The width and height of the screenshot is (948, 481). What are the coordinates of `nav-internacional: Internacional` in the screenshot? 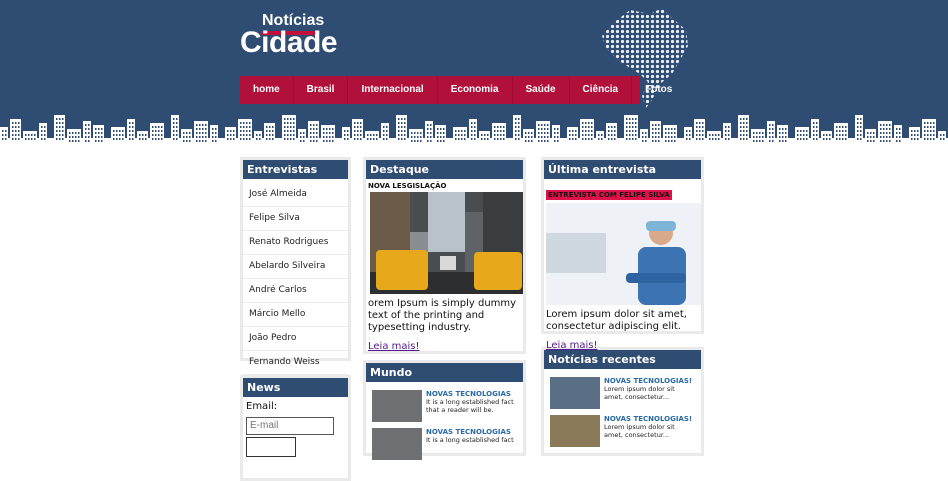 It's located at (393, 90).